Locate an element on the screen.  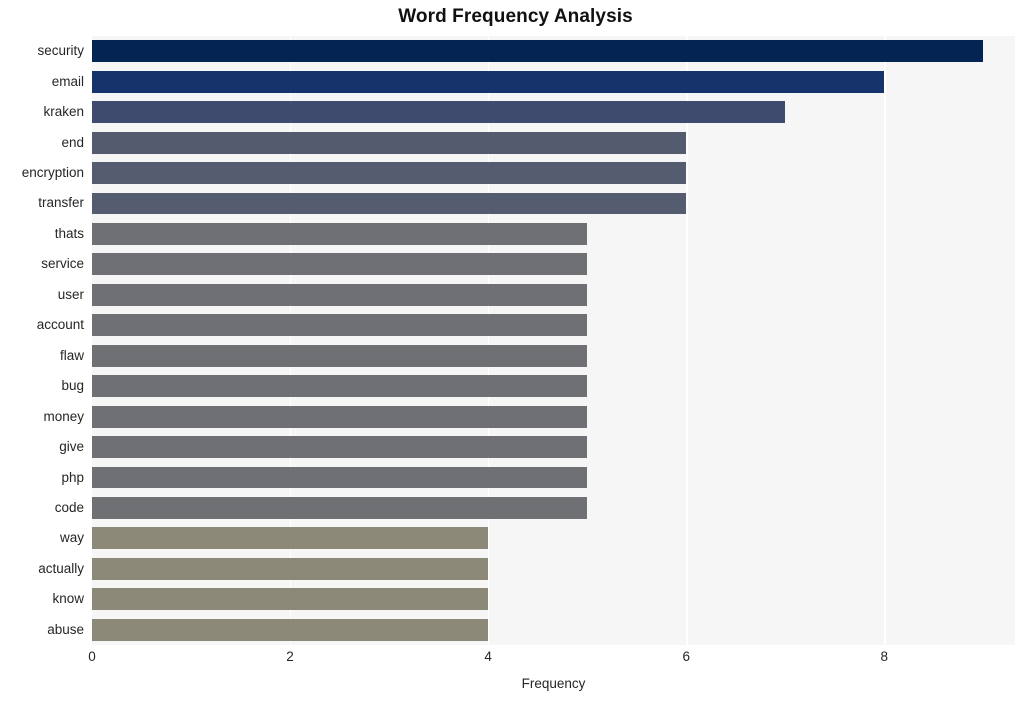
y-tick-label-actually: actually is located at coordinates (61, 568).